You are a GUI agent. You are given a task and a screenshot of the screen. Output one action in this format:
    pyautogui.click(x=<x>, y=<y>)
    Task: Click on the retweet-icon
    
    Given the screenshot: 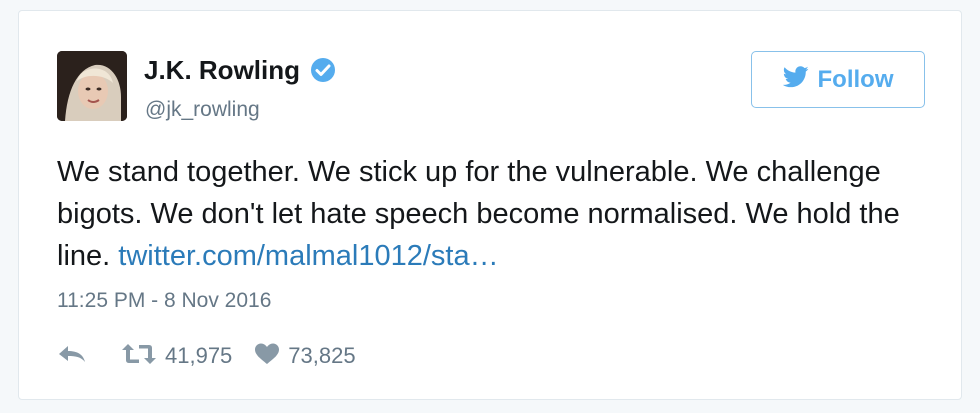 What is the action you would take?
    pyautogui.click(x=139, y=356)
    